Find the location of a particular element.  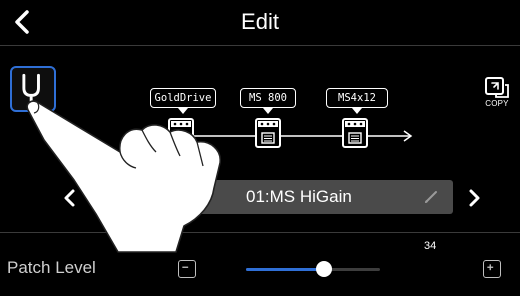

effect-label-3: MS4x12 is located at coordinates (357, 101).